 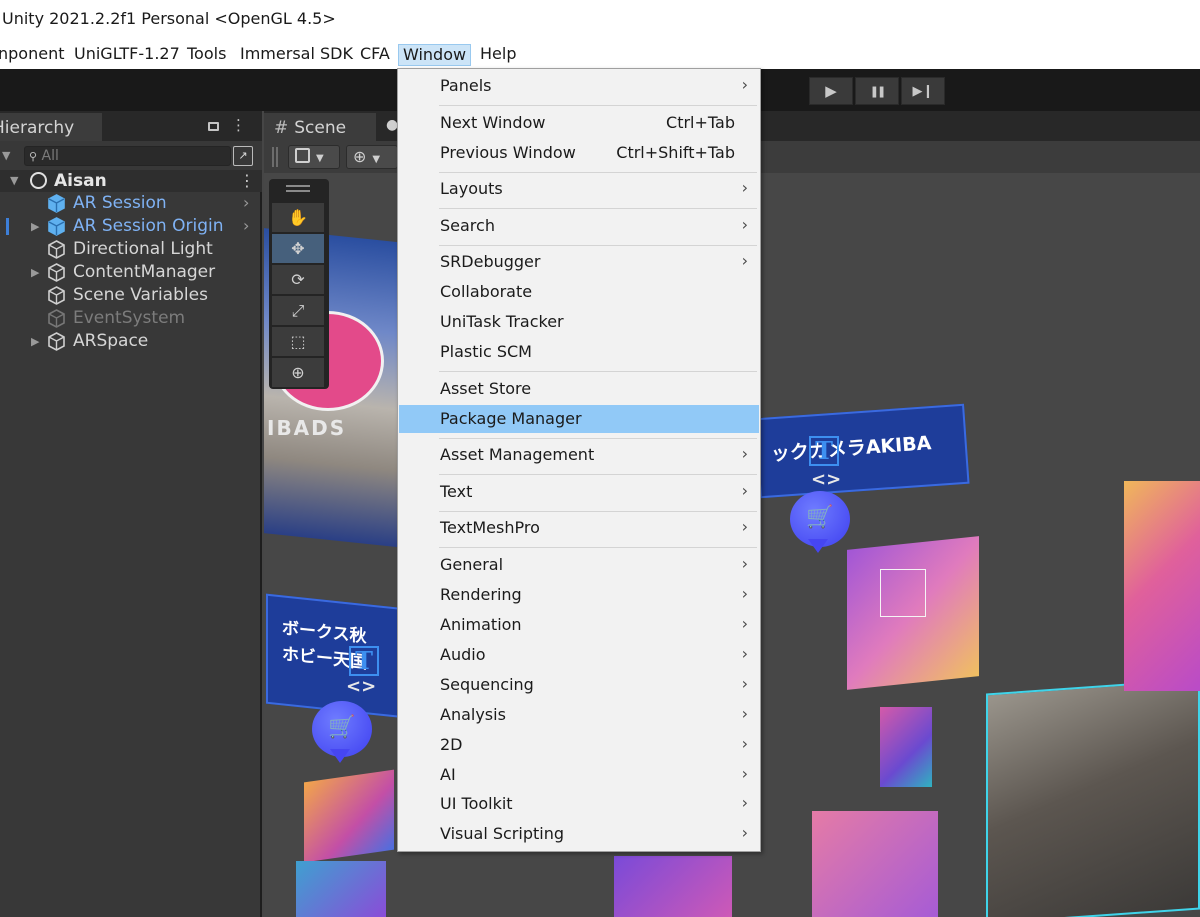 I want to click on hierarchy-item: AR Session ›, so click(x=131, y=203).